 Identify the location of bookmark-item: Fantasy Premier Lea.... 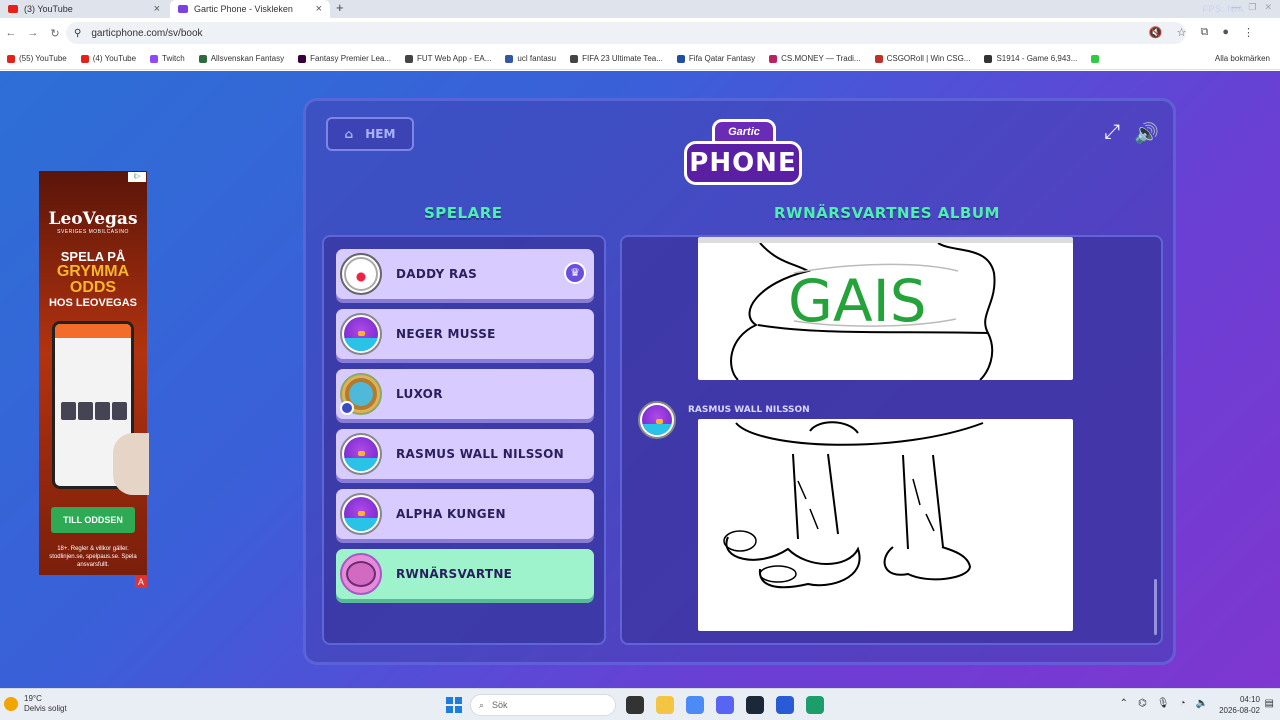
(344, 58).